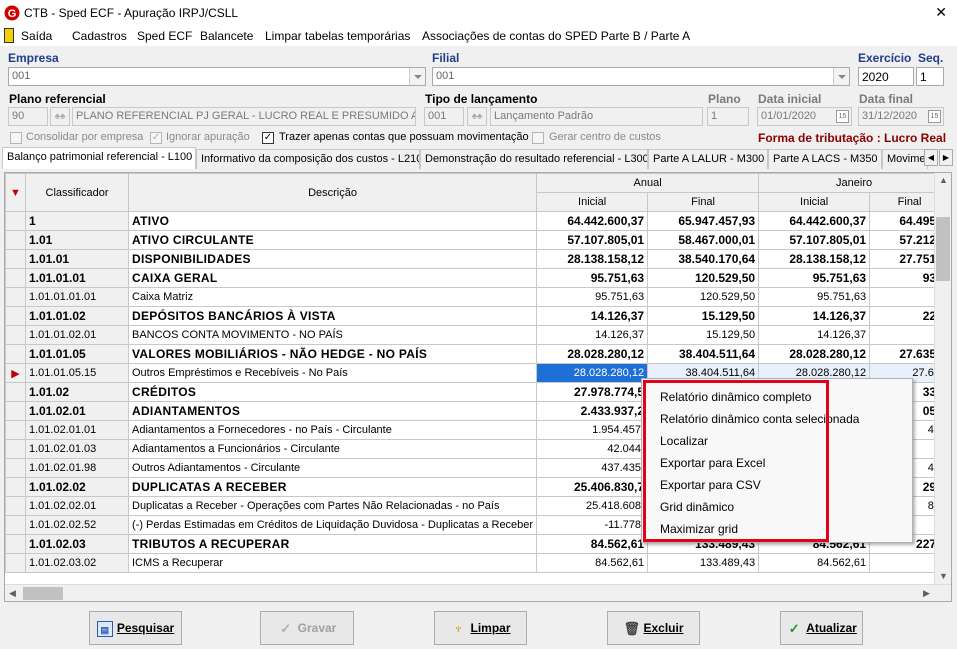 Image resolution: width=957 pixels, height=649 pixels. What do you see at coordinates (703, 202) in the screenshot?
I see `header-anual-final: Final` at bounding box center [703, 202].